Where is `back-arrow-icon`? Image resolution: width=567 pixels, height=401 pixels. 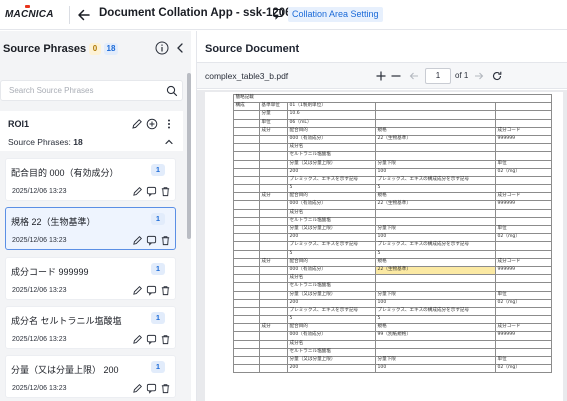 back-arrow-icon is located at coordinates (84, 15).